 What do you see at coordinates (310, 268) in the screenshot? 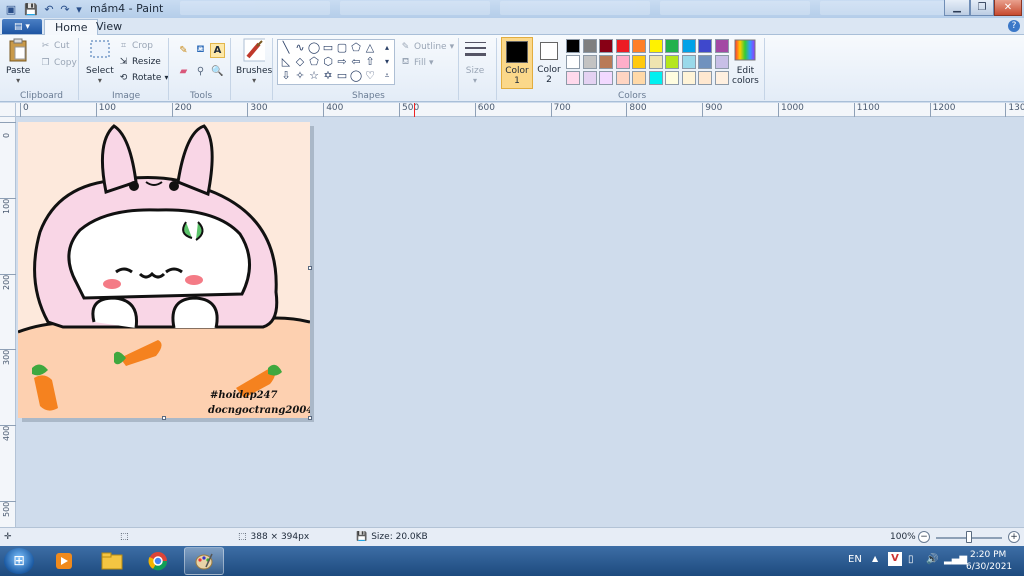
I see `canvas-resize-handle-right` at bounding box center [310, 268].